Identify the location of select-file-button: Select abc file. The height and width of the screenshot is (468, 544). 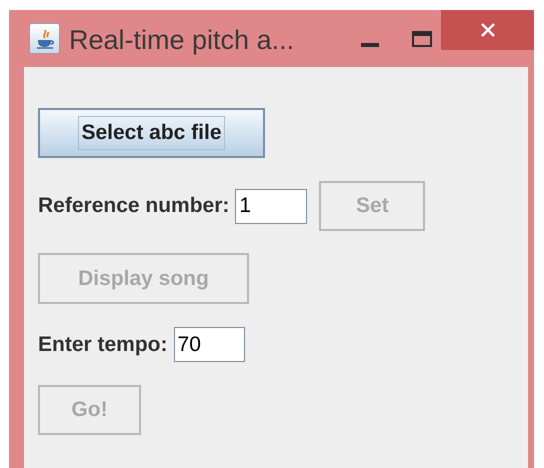
(151, 133).